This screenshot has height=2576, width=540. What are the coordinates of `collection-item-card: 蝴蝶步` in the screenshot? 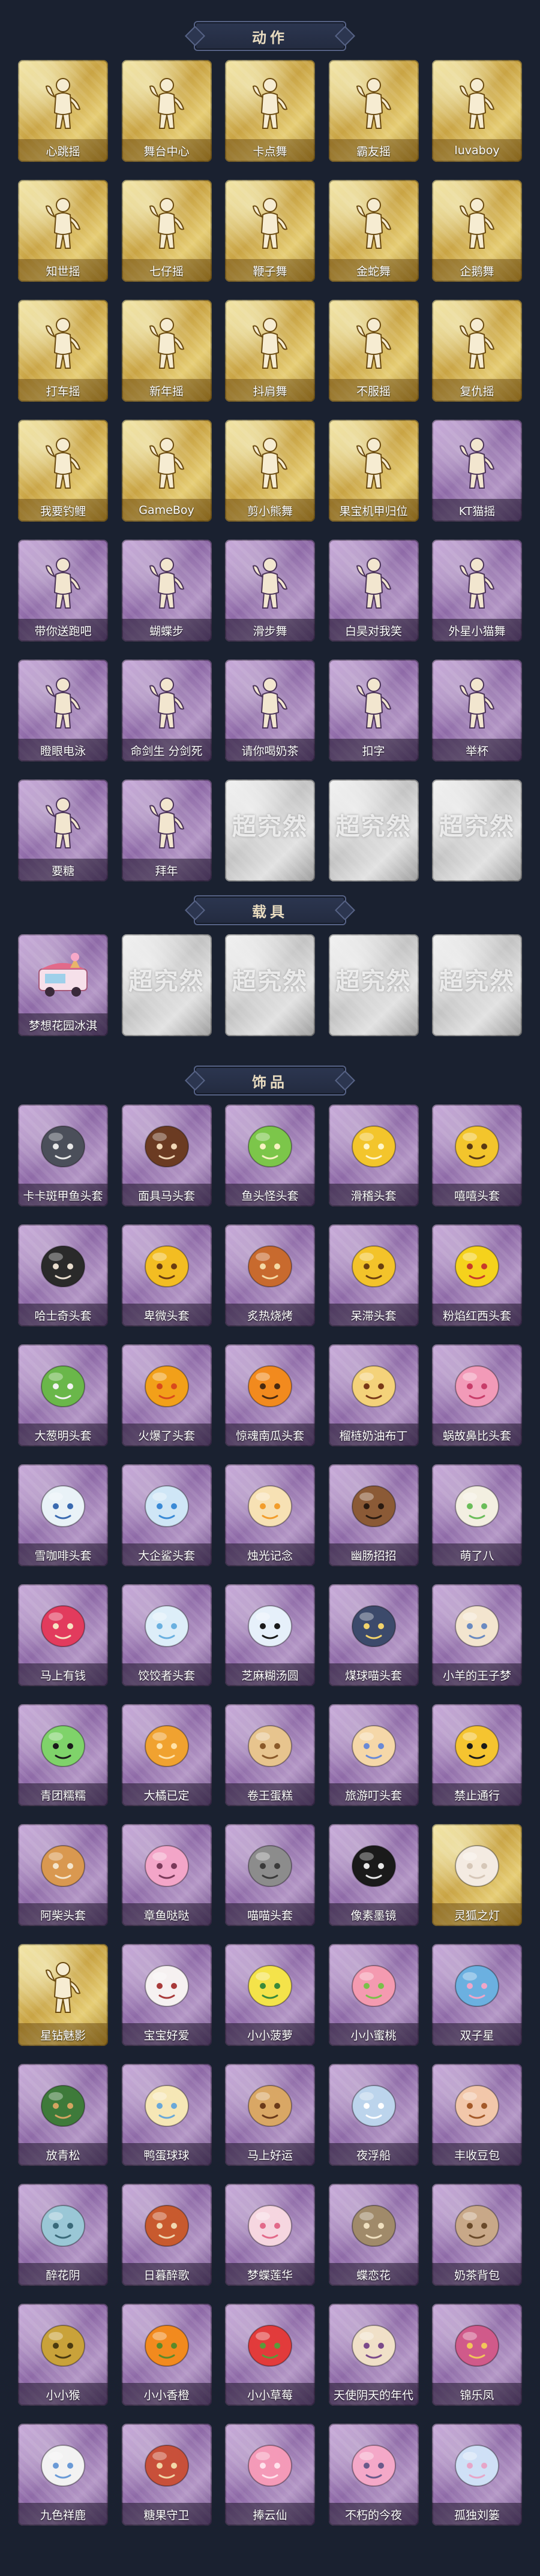 It's located at (166, 591).